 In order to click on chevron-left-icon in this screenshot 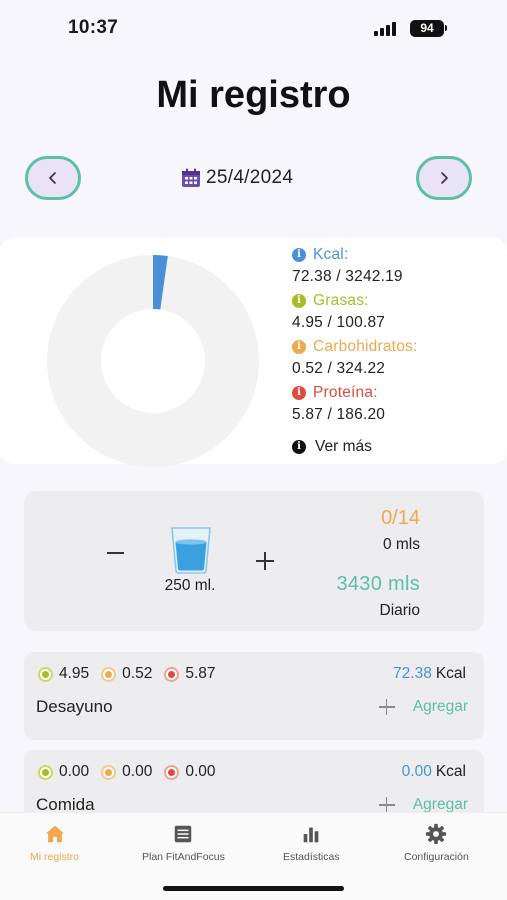, I will do `click(52, 178)`.